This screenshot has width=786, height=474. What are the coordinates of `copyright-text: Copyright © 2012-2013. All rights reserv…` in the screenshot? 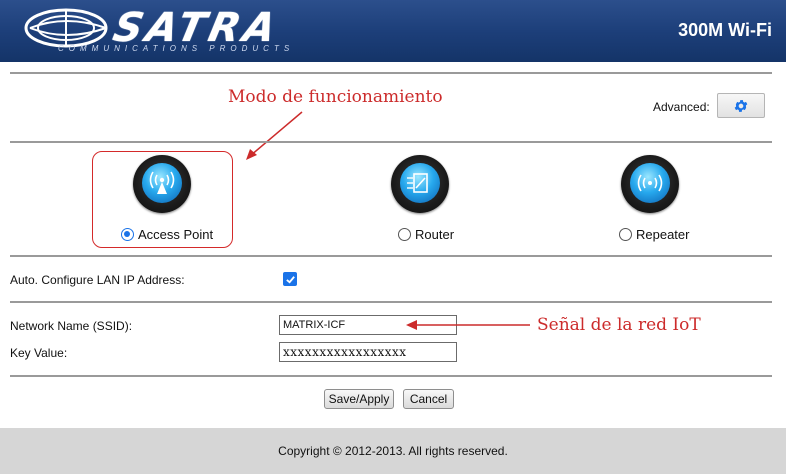 It's located at (393, 451).